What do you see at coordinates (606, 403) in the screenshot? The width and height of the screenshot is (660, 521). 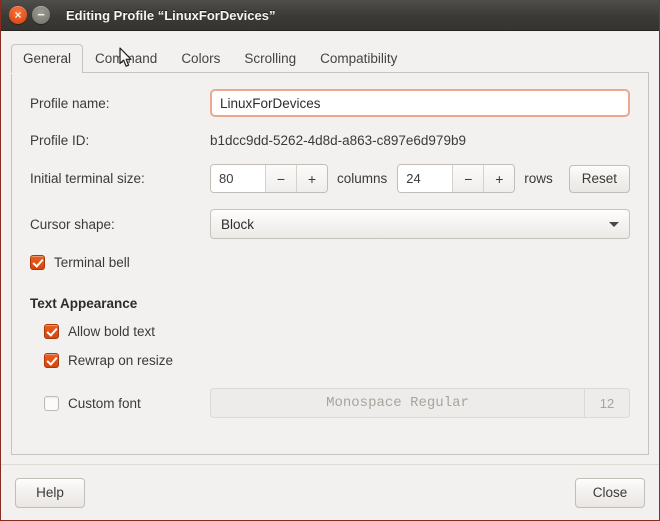 I see `font-size-value: 12` at bounding box center [606, 403].